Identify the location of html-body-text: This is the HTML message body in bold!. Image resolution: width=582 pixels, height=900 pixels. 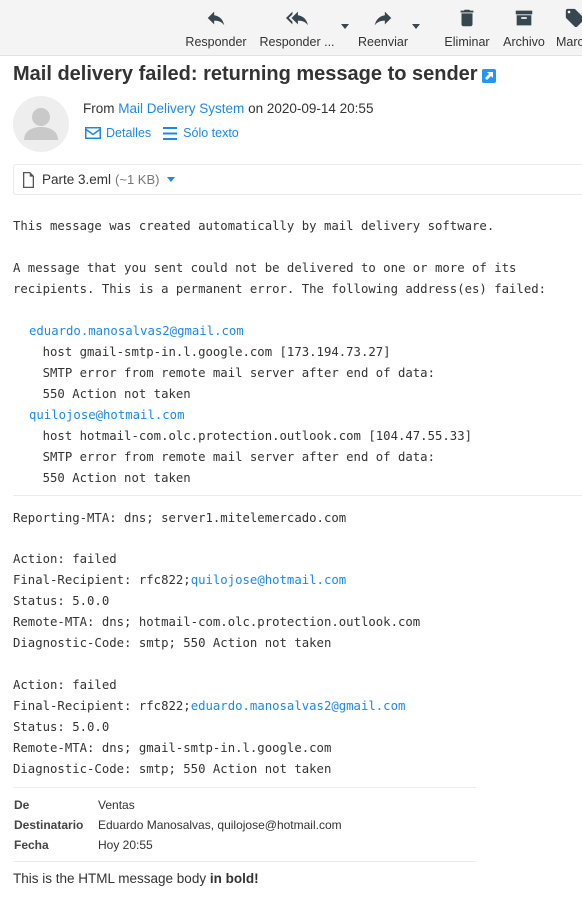
(136, 878).